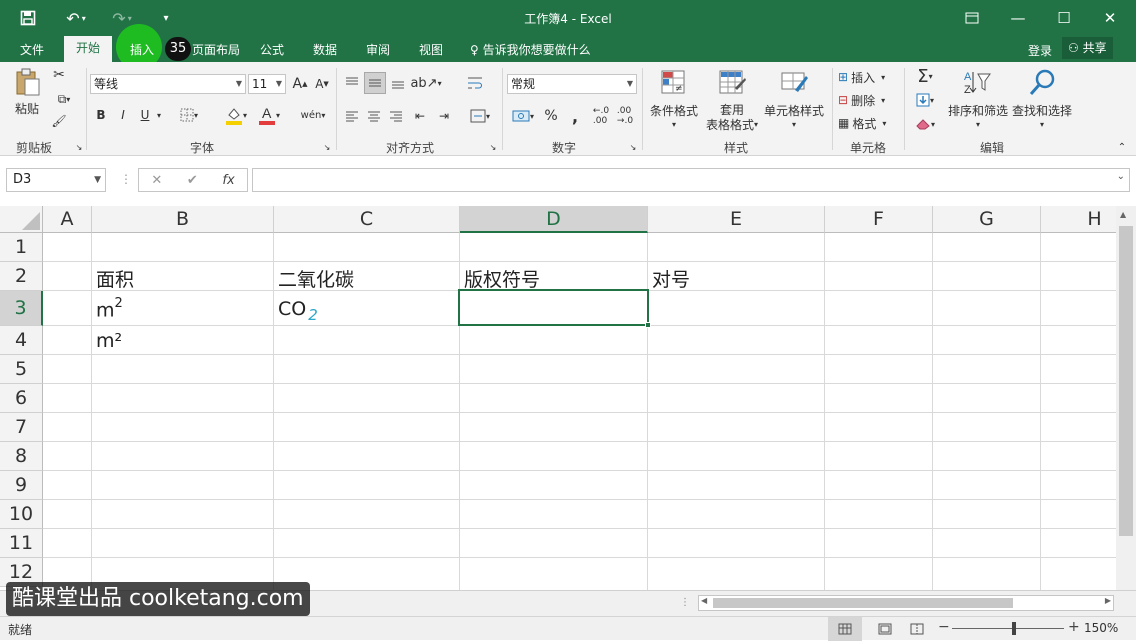 The height and width of the screenshot is (641, 1136). Describe the element at coordinates (671, 278) in the screenshot. I see `cell-e2: 对号` at that location.